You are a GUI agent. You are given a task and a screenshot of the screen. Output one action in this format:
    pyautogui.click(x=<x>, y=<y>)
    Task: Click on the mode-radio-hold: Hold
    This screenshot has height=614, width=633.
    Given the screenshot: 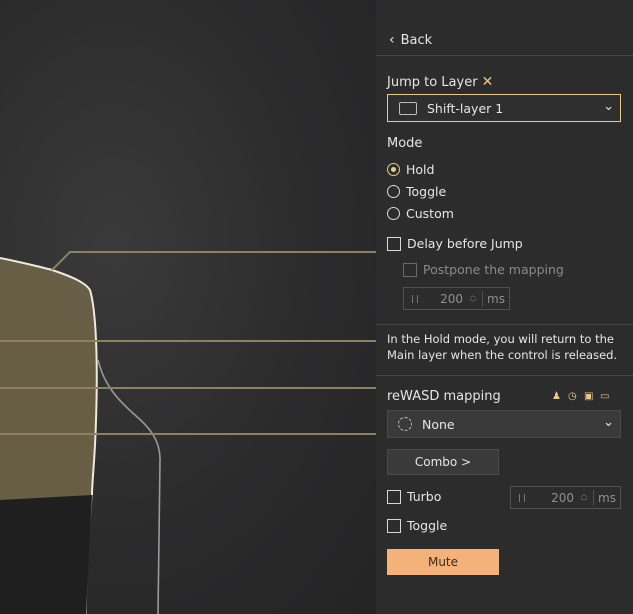 What is the action you would take?
    pyautogui.click(x=410, y=169)
    